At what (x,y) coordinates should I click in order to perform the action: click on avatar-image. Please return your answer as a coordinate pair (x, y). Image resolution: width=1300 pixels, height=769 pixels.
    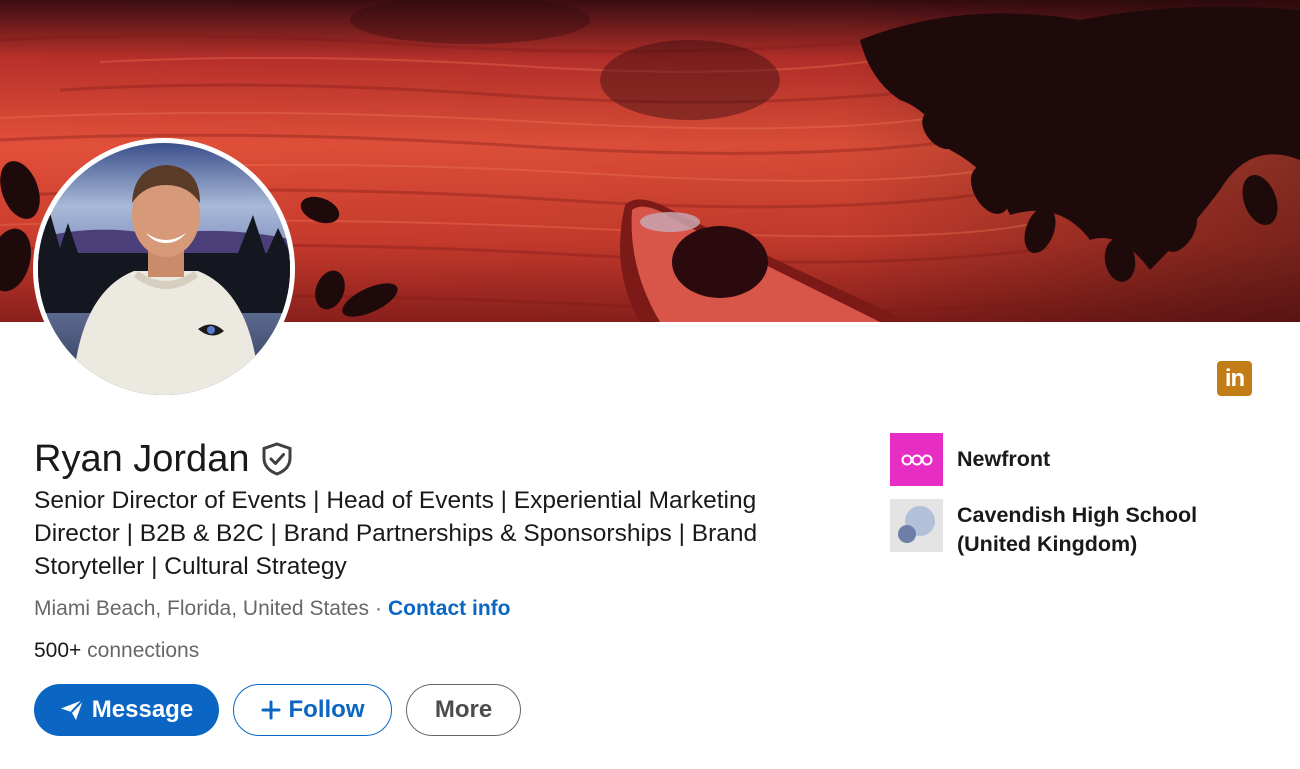
    Looking at the image, I should click on (164, 269).